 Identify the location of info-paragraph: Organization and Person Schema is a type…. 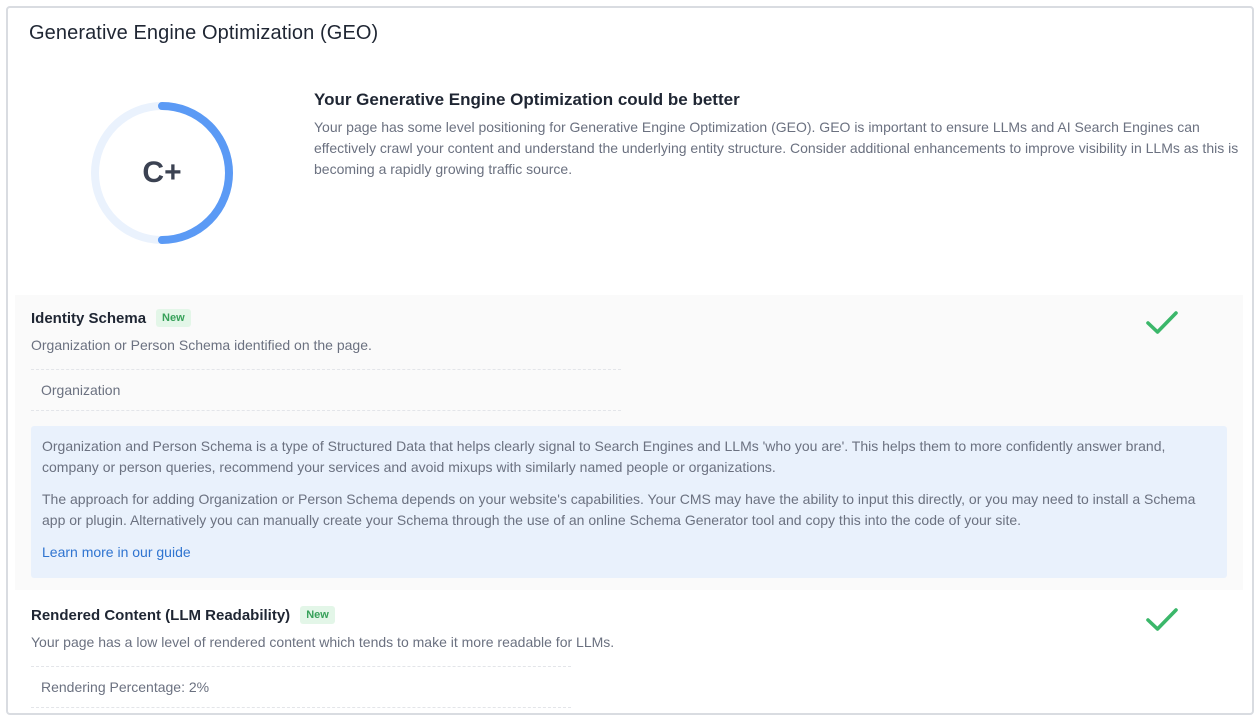
(604, 456).